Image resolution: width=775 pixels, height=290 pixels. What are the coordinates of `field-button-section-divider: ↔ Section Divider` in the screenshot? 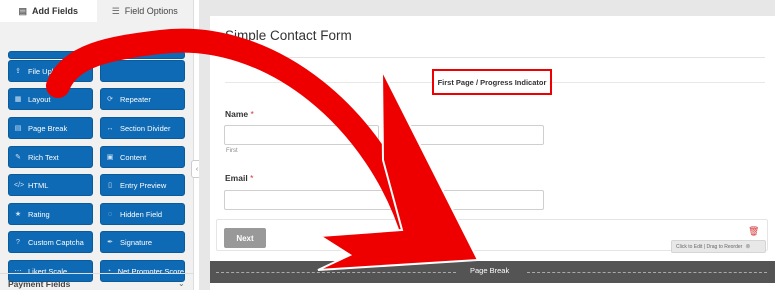 It's located at (142, 128).